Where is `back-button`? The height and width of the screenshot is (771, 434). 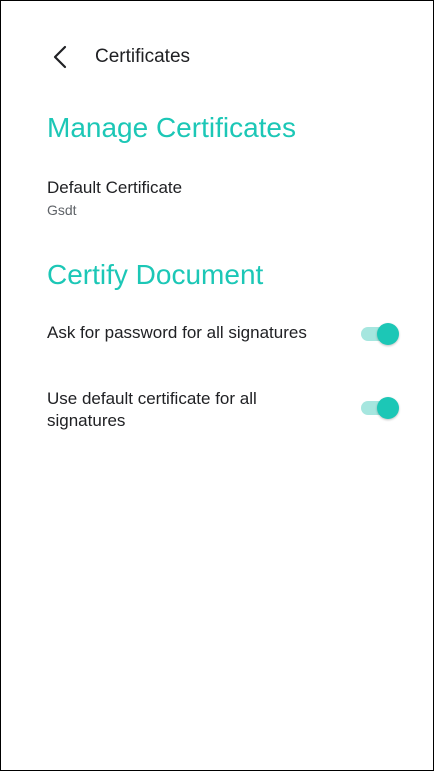
back-button is located at coordinates (61, 57).